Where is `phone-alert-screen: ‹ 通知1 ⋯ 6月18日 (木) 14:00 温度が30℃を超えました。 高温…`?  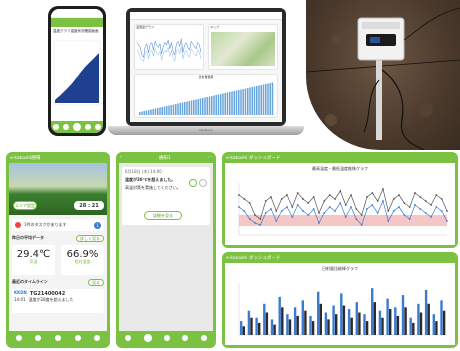
phone-alert-screen: ‹ 通知1 ⋯ 6月18日 (木) 14:00 温度が30℃を超えました。 高温… is located at coordinates (166, 250).